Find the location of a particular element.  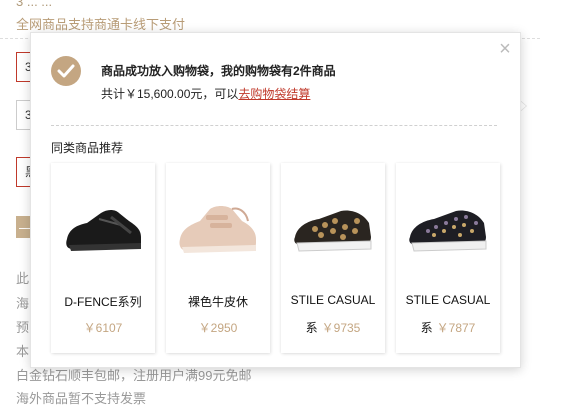

bg-info-line: 本 is located at coordinates (23, 351).